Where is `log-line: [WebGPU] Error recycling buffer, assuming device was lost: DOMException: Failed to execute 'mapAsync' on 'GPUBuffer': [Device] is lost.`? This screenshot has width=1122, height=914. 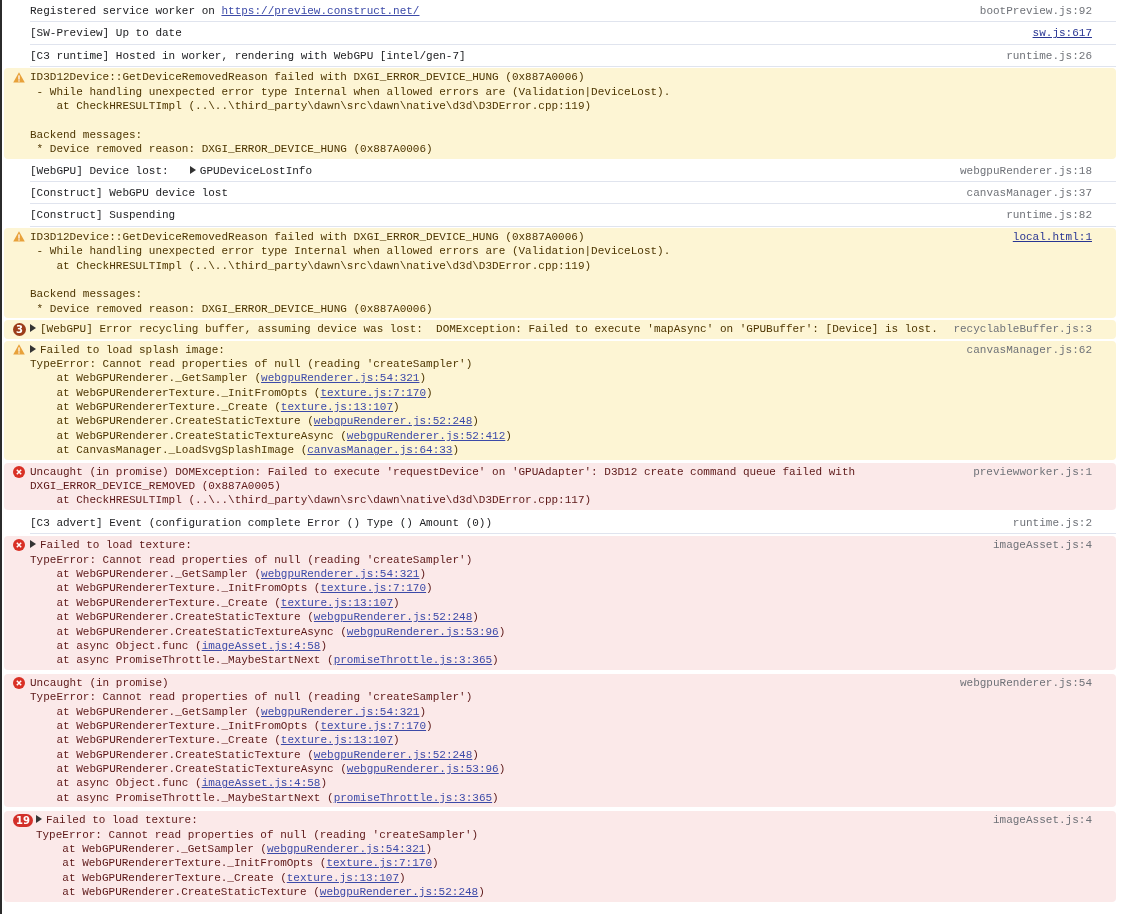 log-line: [WebGPU] Error recycling buffer, assuming device was lost: DOMException: Failed to execute 'mapAsync' on 'GPUBuffer': [Device] is lost. is located at coordinates (488, 329).